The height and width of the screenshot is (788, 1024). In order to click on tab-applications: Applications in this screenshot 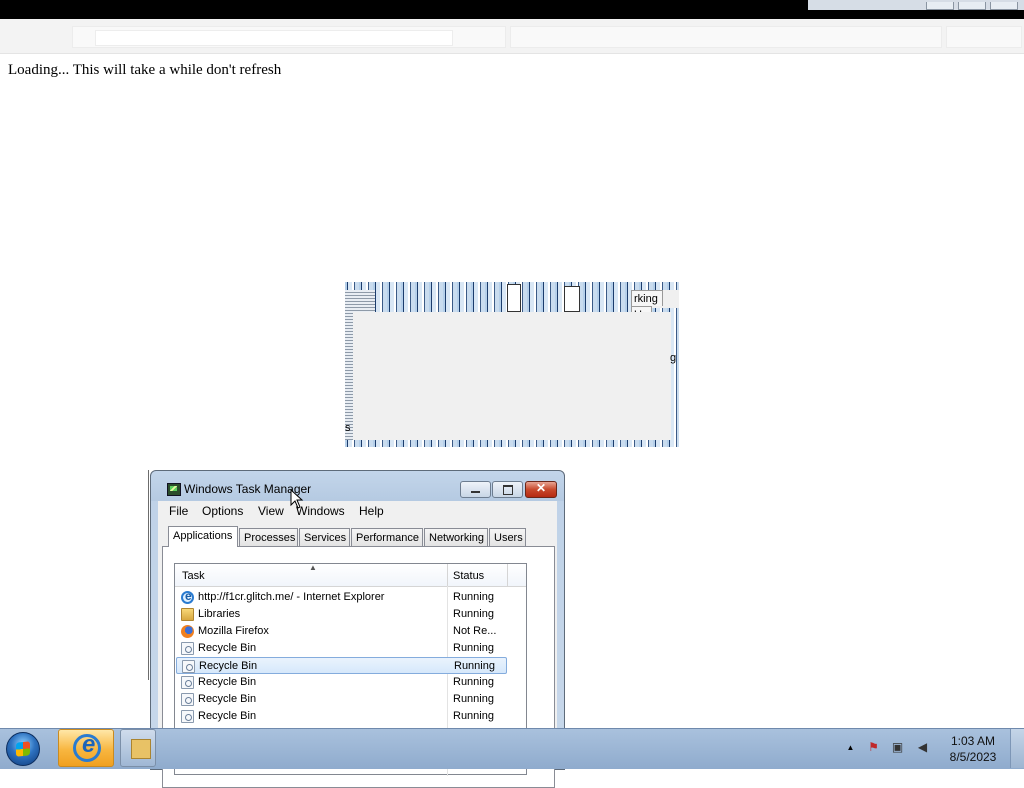, I will do `click(203, 536)`.